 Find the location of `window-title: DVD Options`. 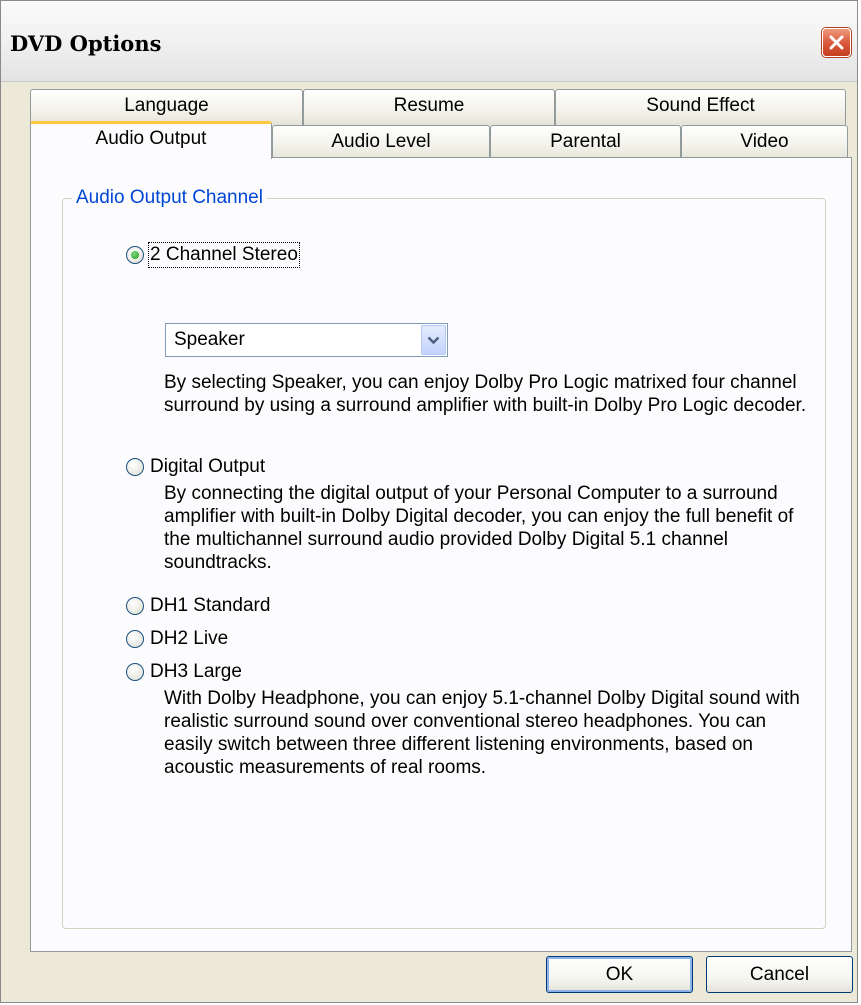

window-title: DVD Options is located at coordinates (86, 43).